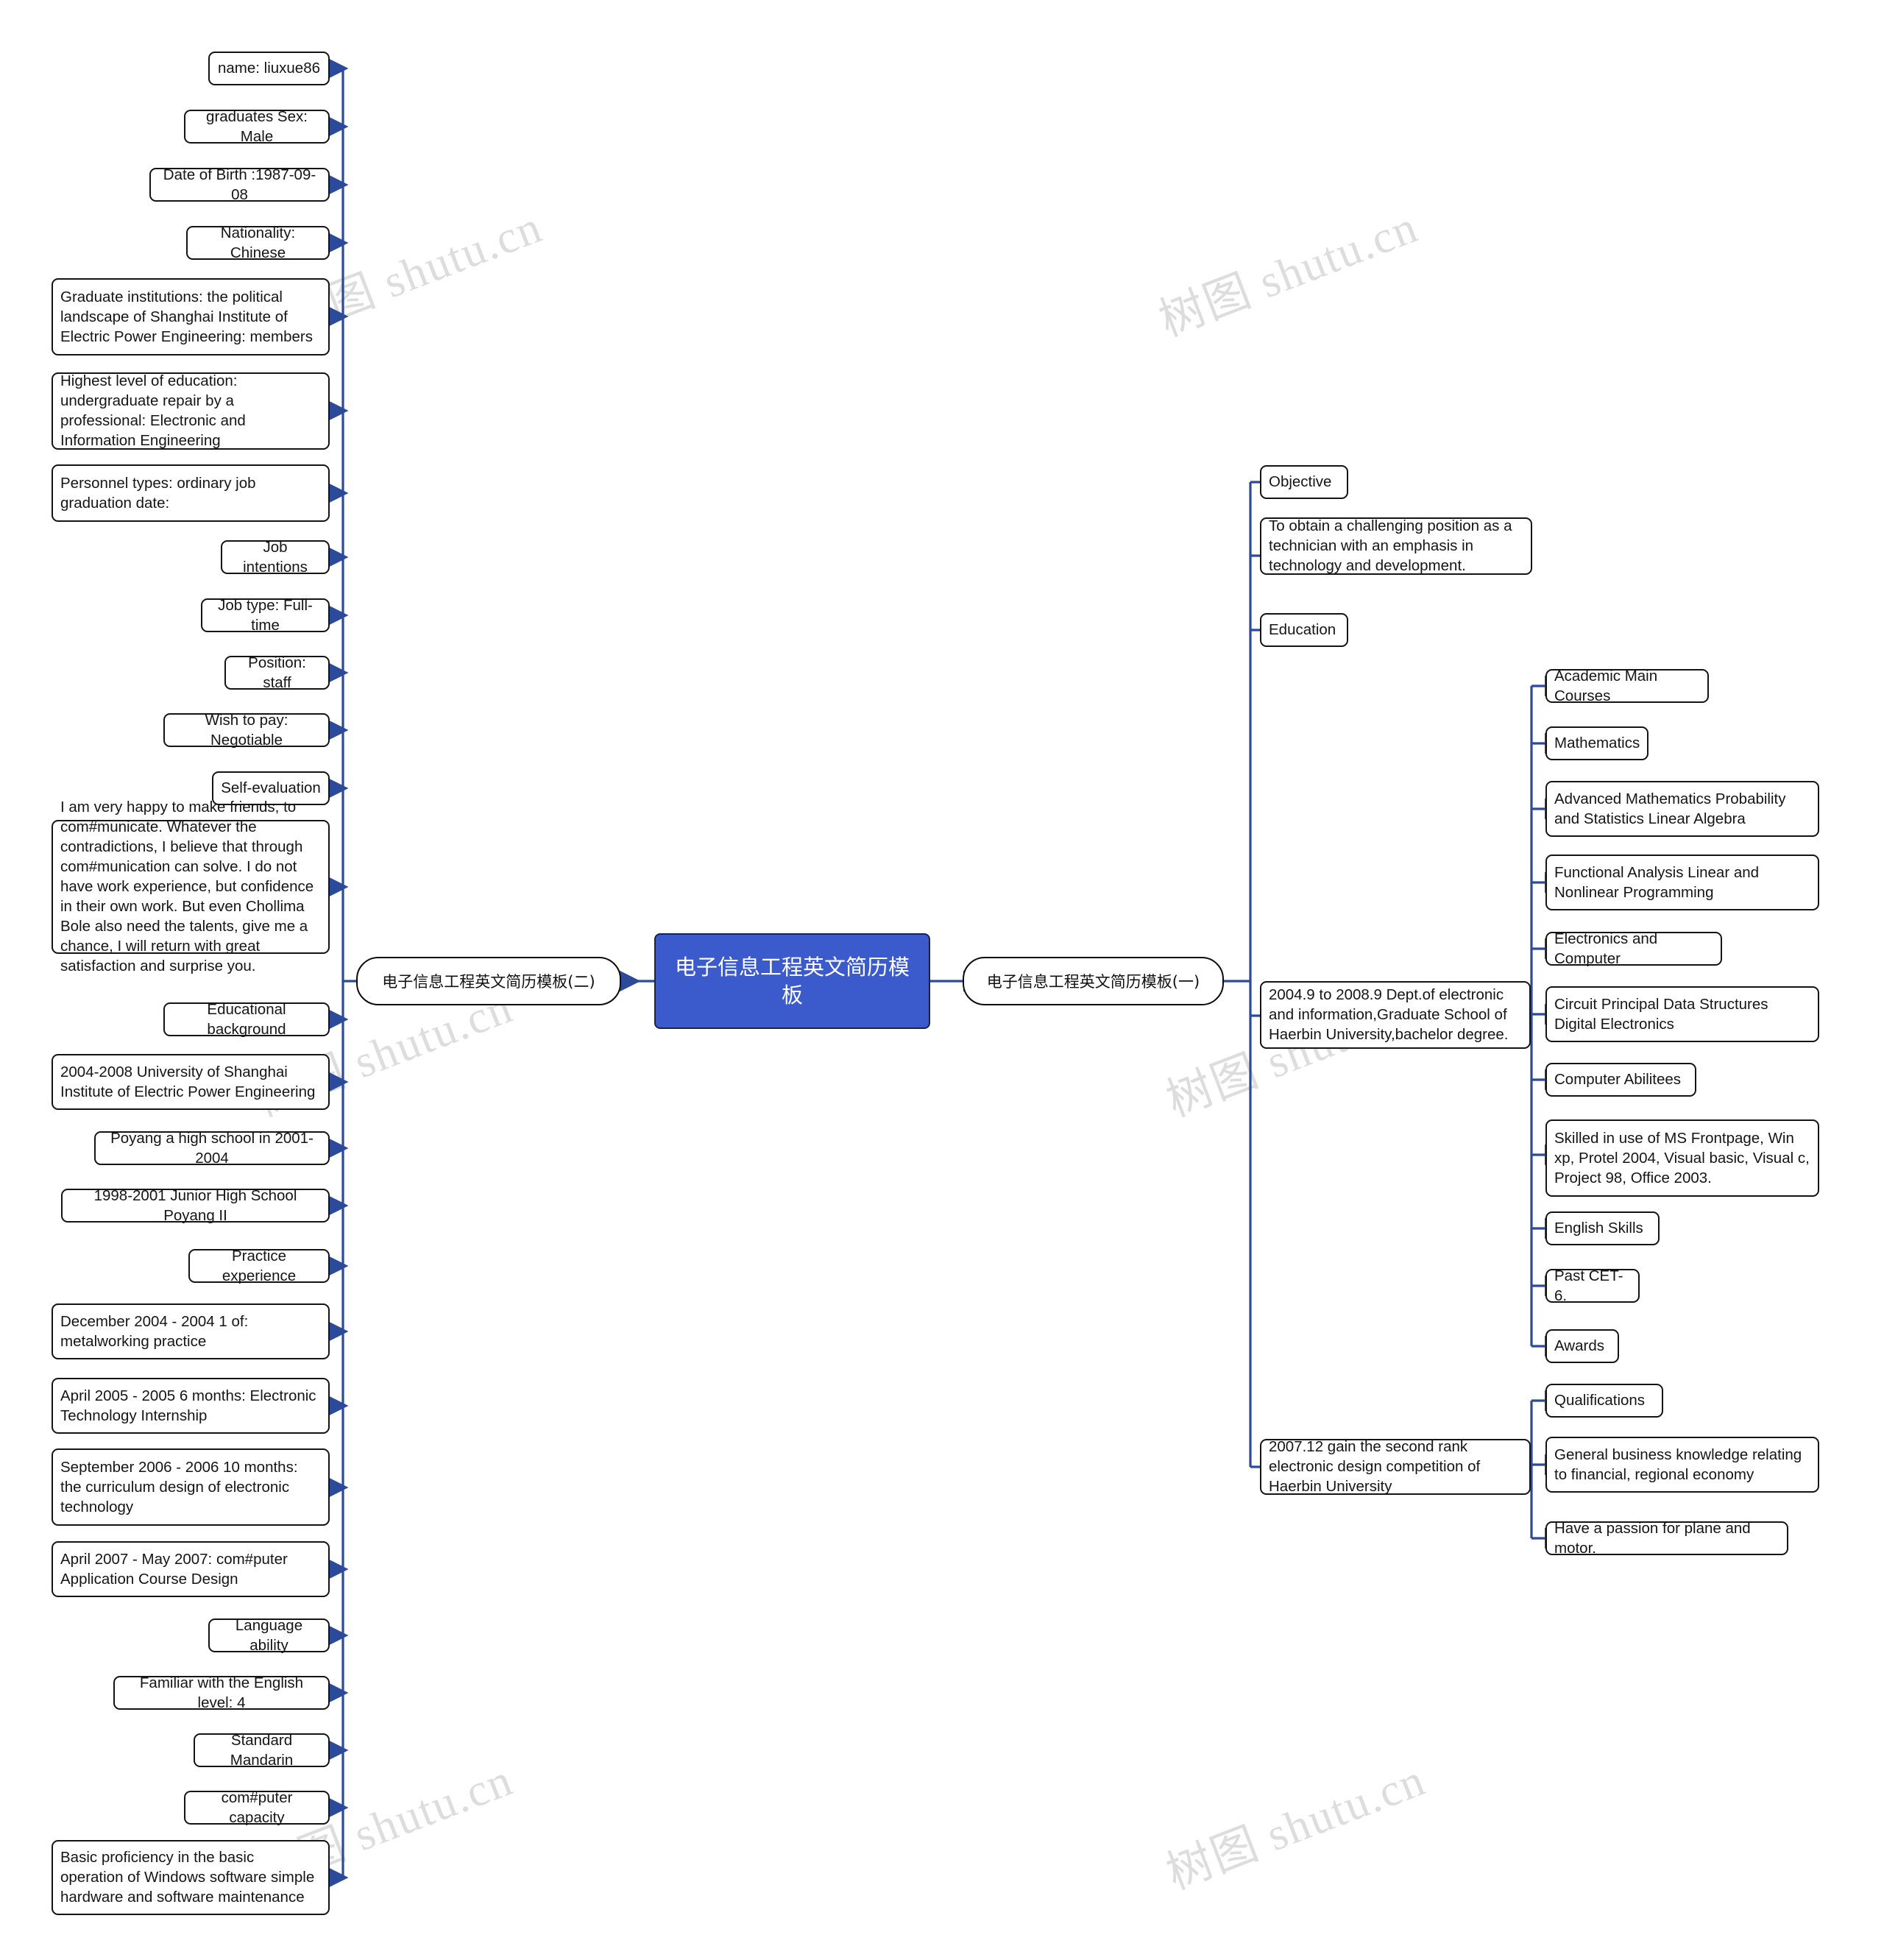  I want to click on leaf-label: Job intentions, so click(275, 557).